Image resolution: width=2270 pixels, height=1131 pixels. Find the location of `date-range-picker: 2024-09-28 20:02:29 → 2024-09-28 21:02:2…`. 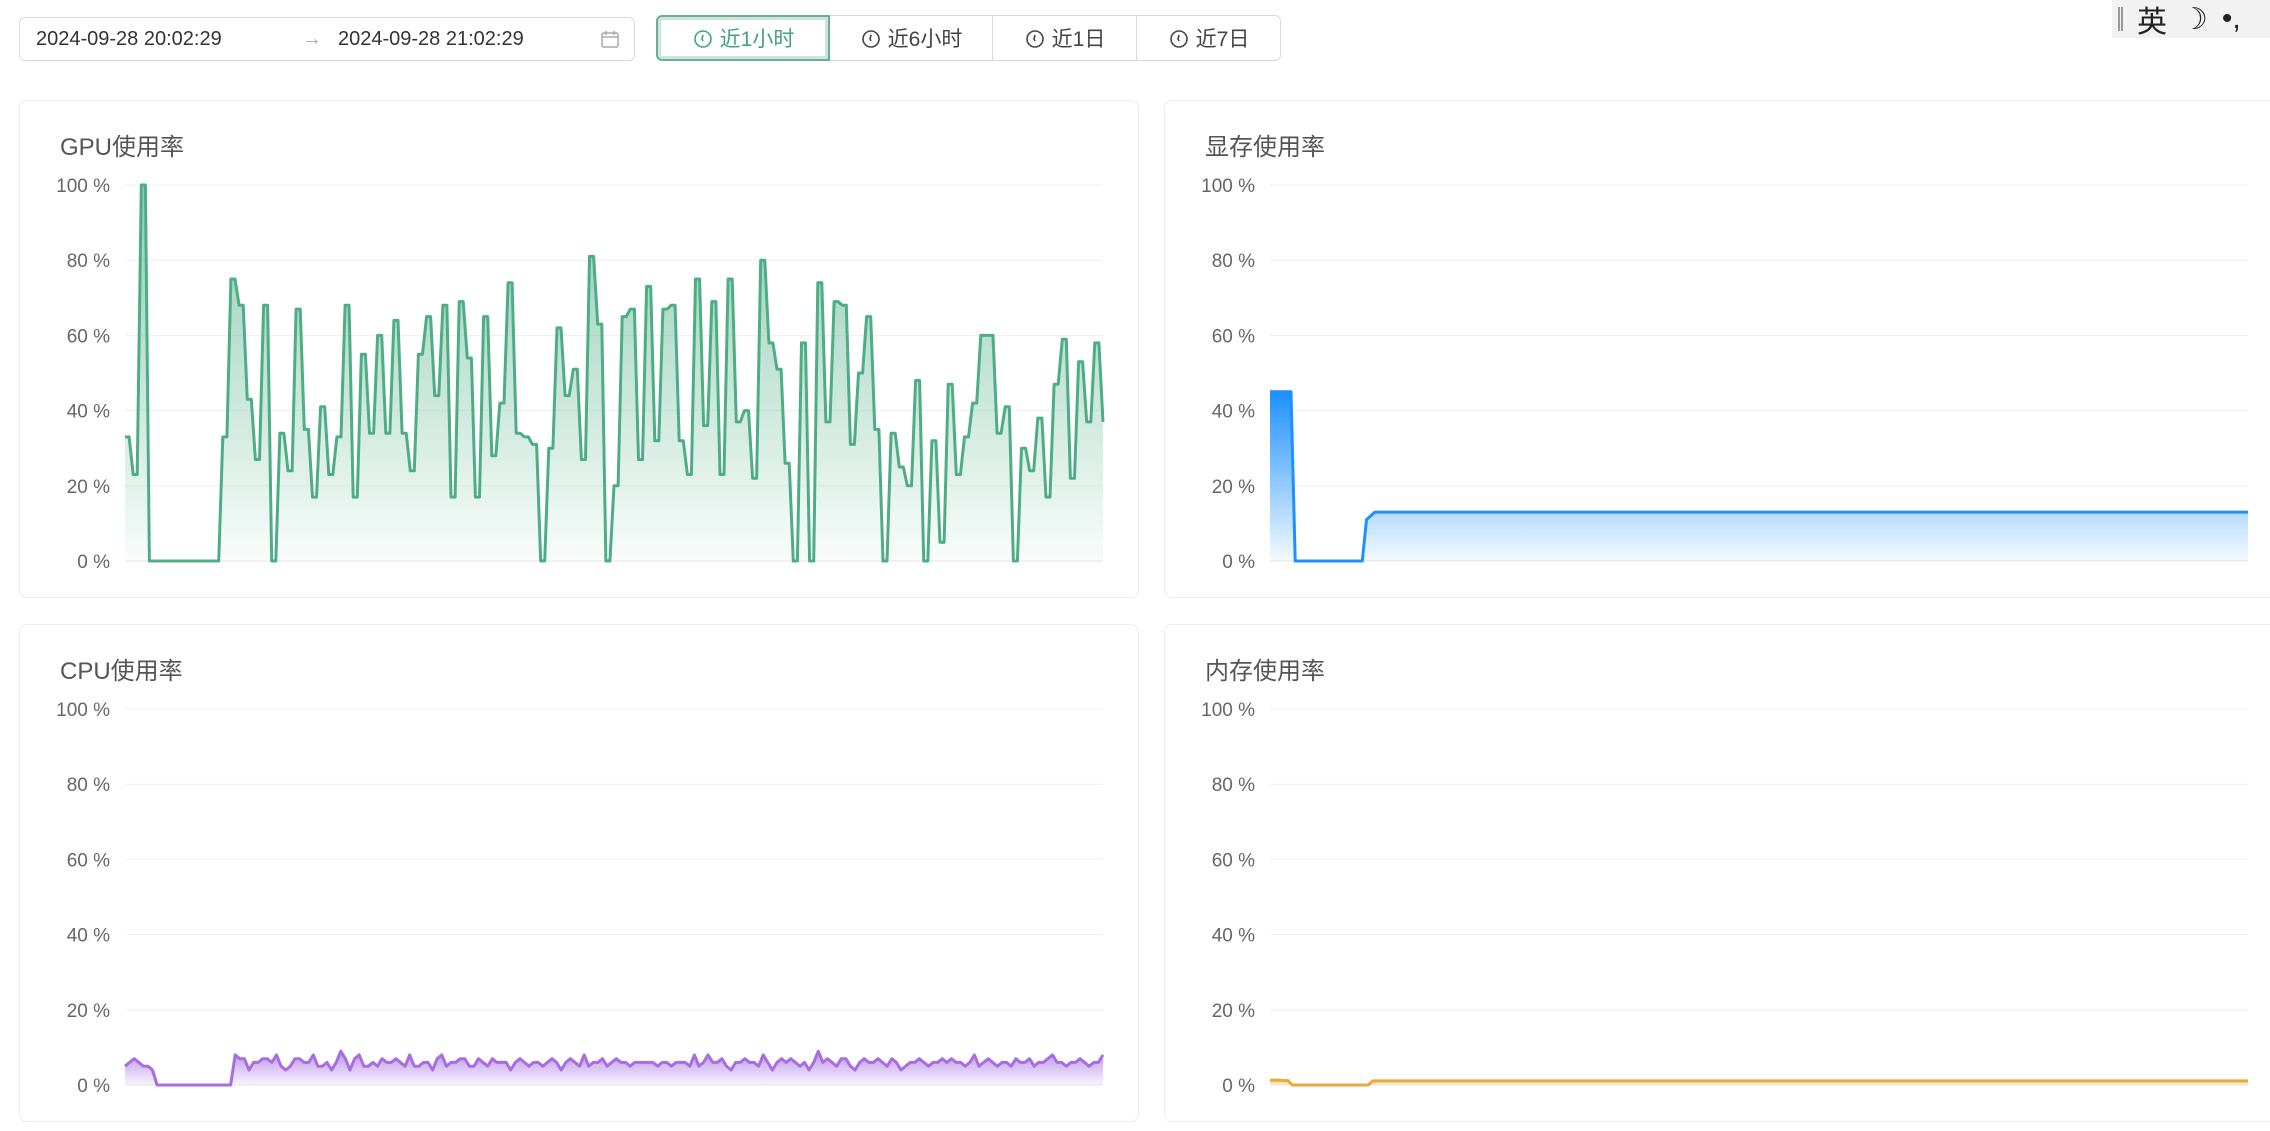

date-range-picker: 2024-09-28 20:02:29 → 2024-09-28 21:02:2… is located at coordinates (327, 39).